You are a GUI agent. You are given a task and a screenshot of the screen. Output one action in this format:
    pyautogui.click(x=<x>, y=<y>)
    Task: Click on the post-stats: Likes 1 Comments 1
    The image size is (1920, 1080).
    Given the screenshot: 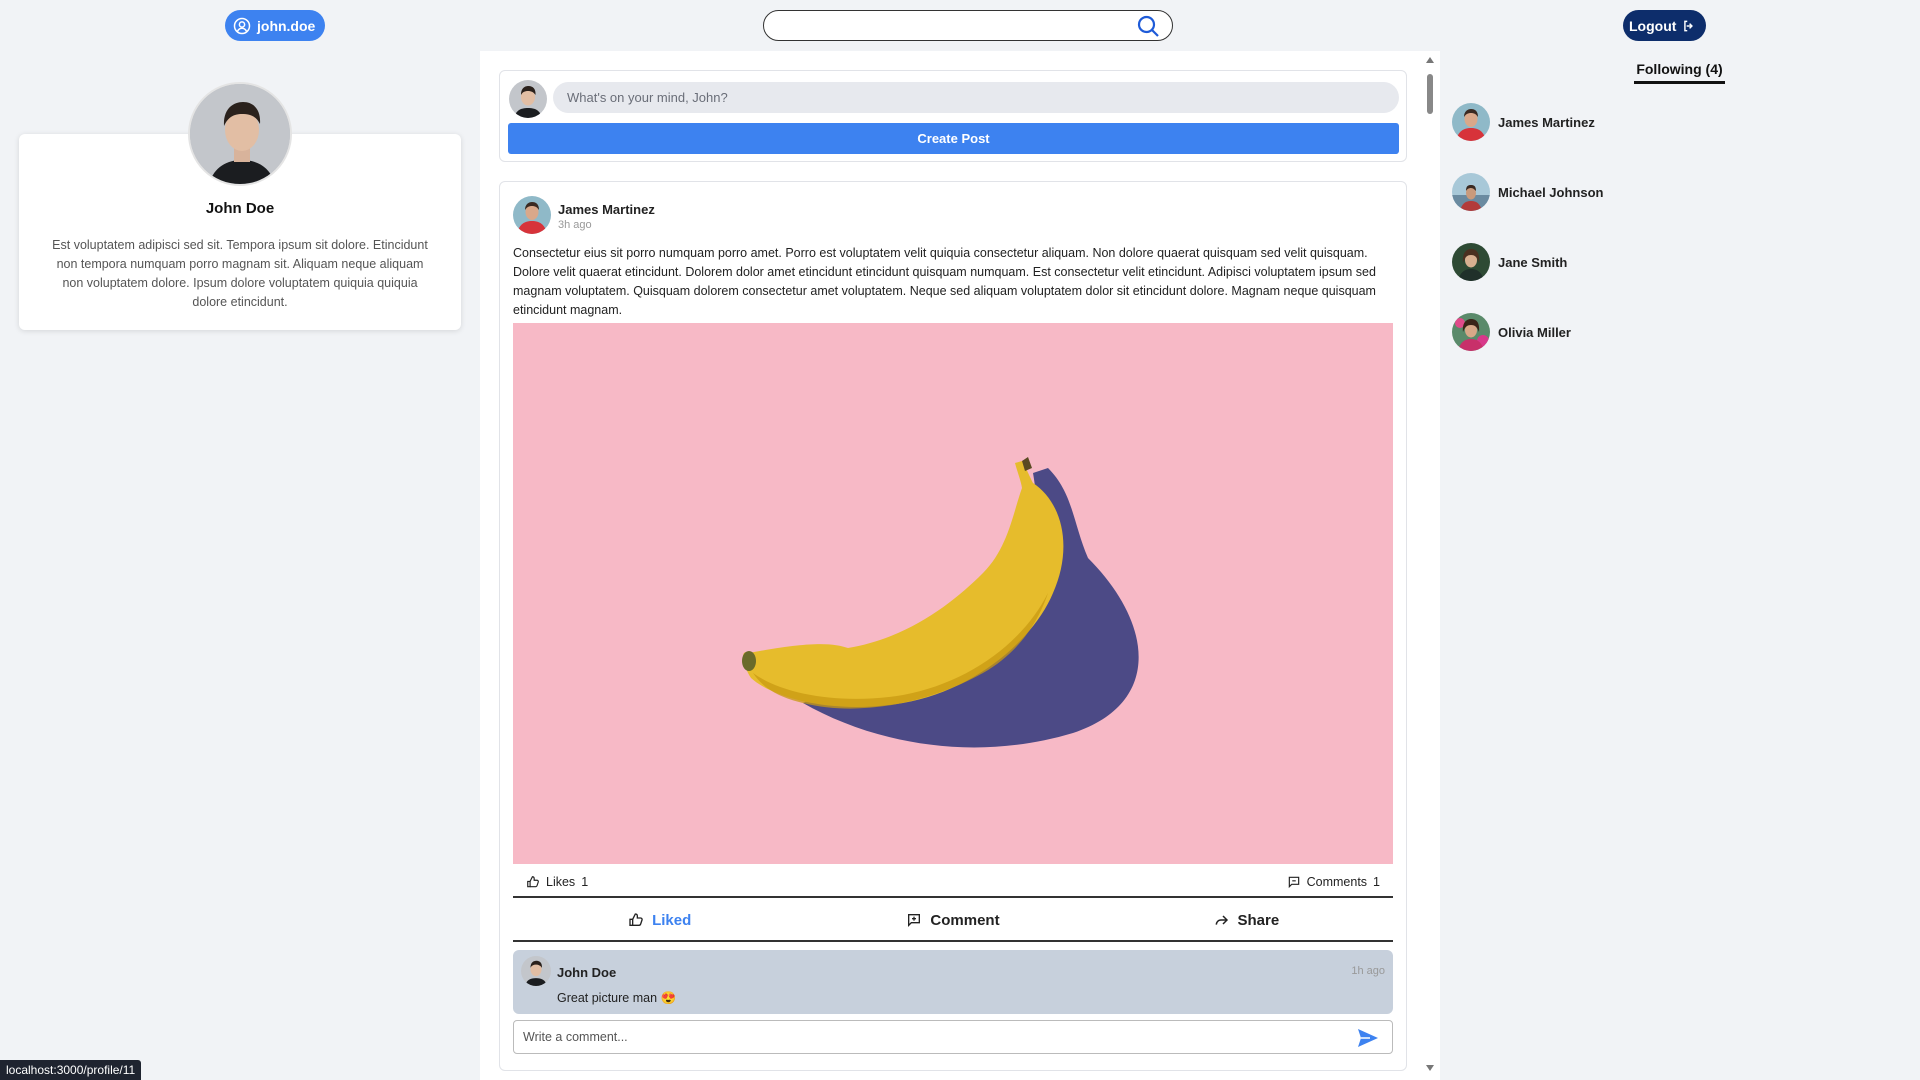 What is the action you would take?
    pyautogui.click(x=953, y=882)
    